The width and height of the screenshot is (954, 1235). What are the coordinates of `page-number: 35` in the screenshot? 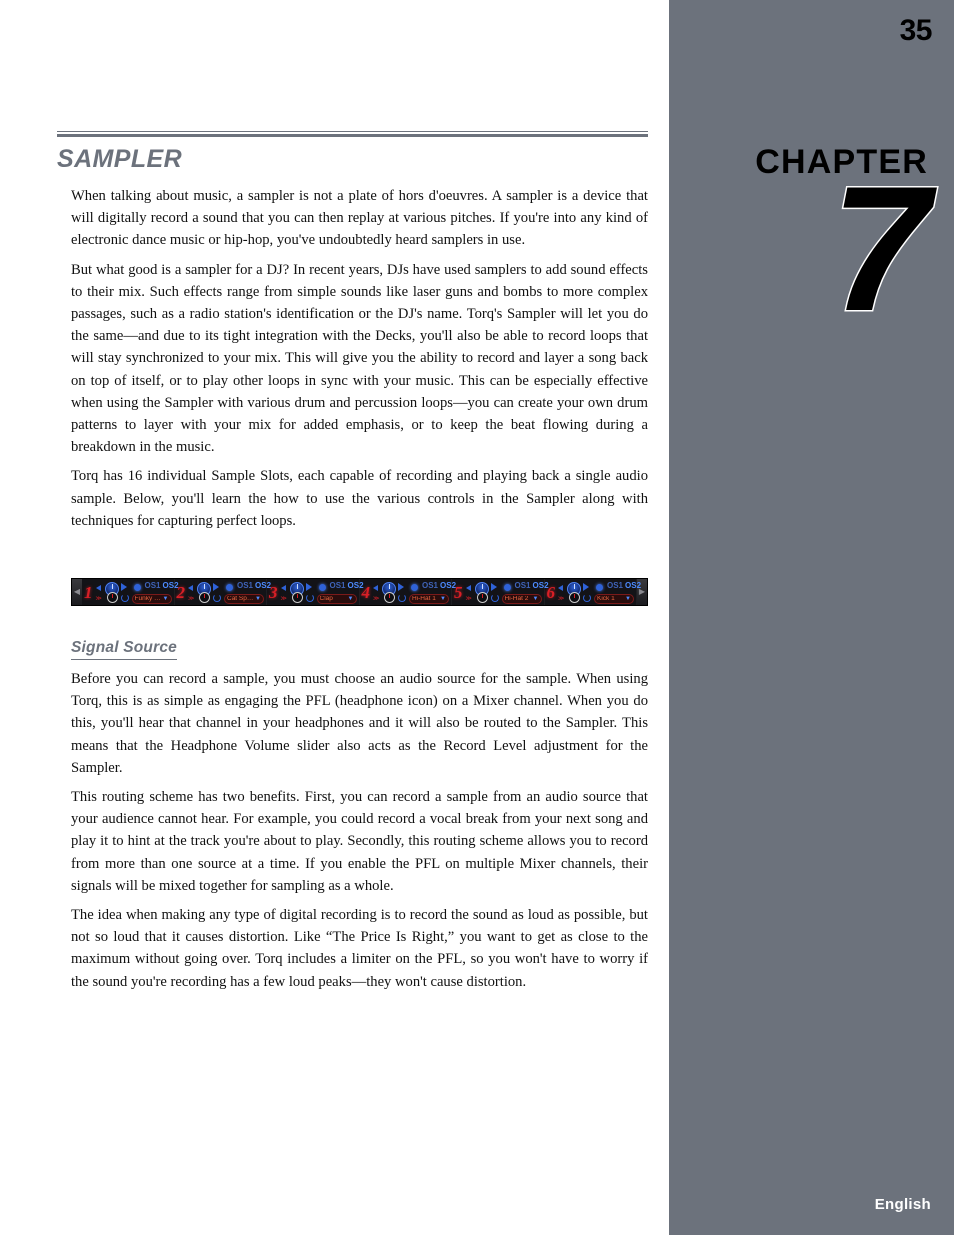 It's located at (916, 30).